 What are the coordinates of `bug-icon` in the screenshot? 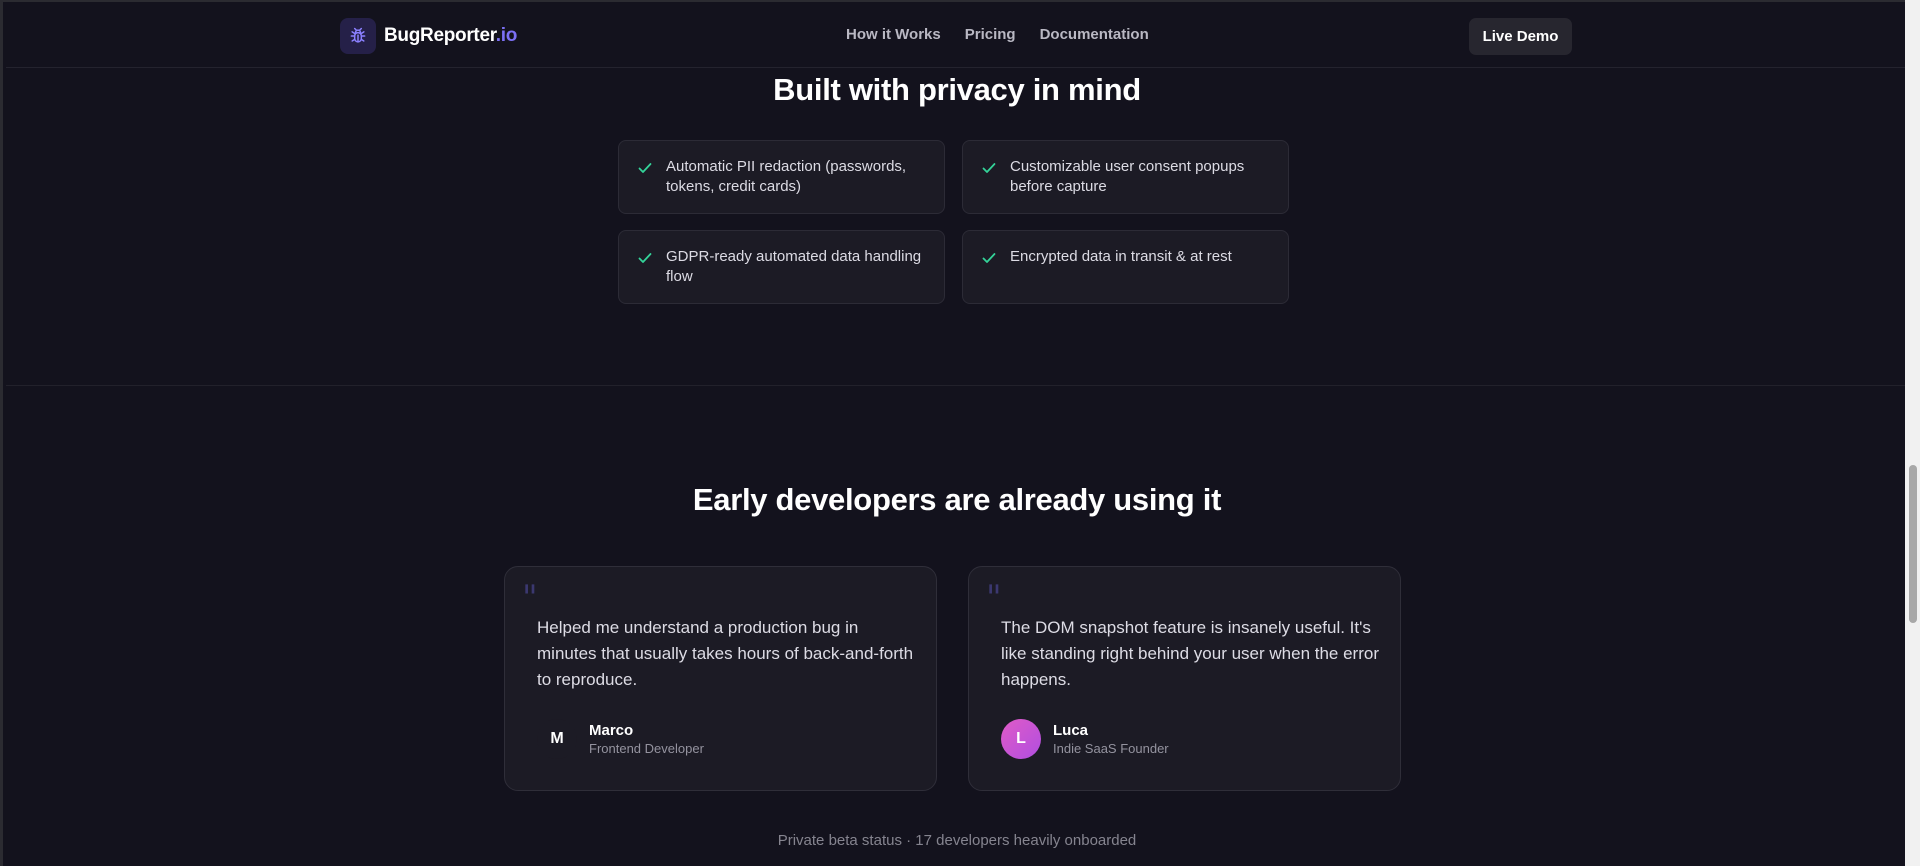 It's located at (358, 36).